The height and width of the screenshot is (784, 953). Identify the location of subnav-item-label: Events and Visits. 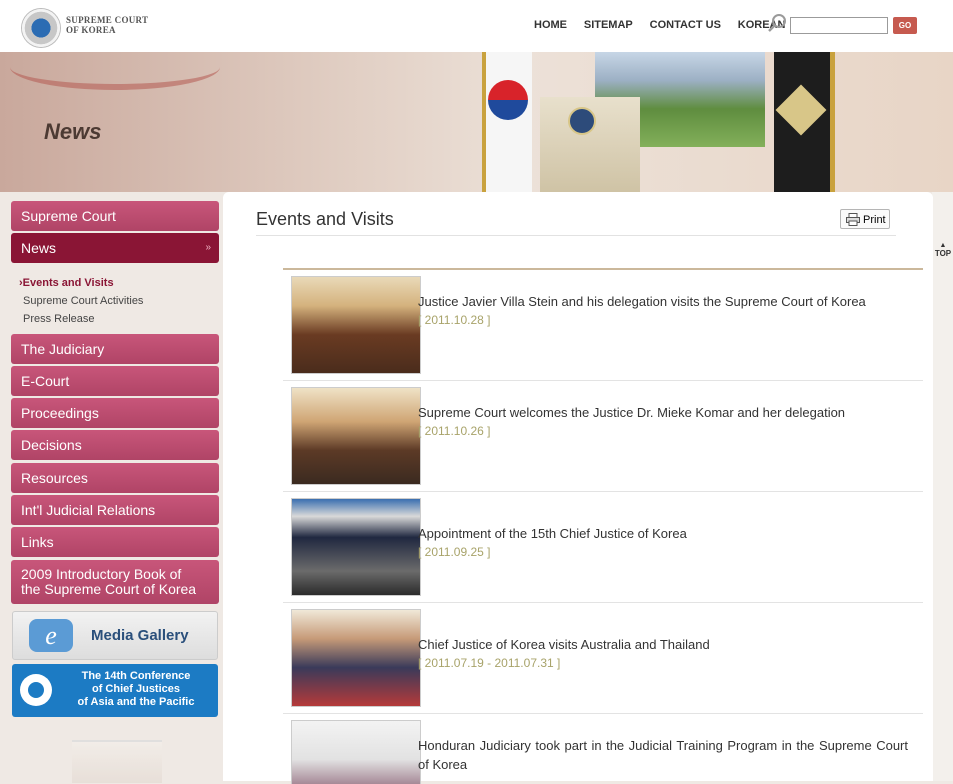
(68, 282).